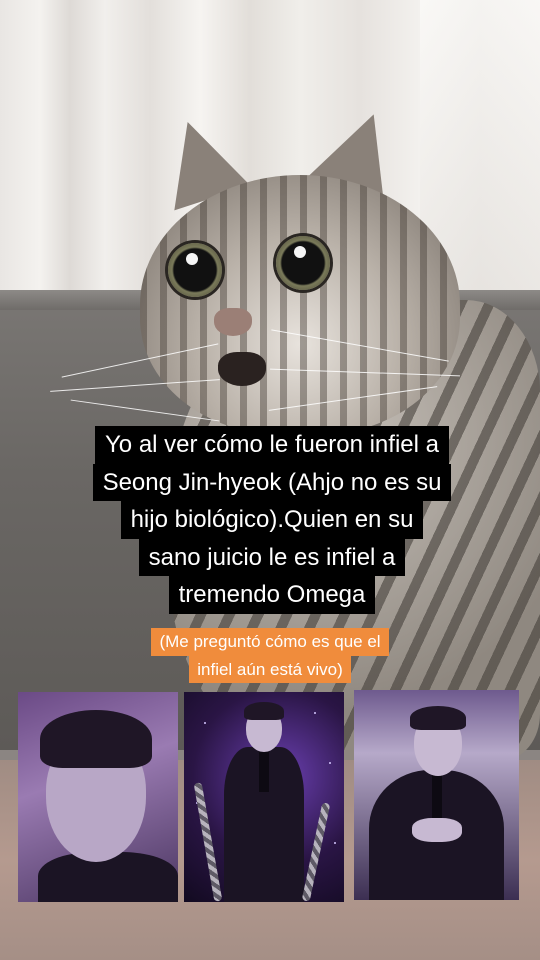  I want to click on cat-open-mouth, so click(242, 369).